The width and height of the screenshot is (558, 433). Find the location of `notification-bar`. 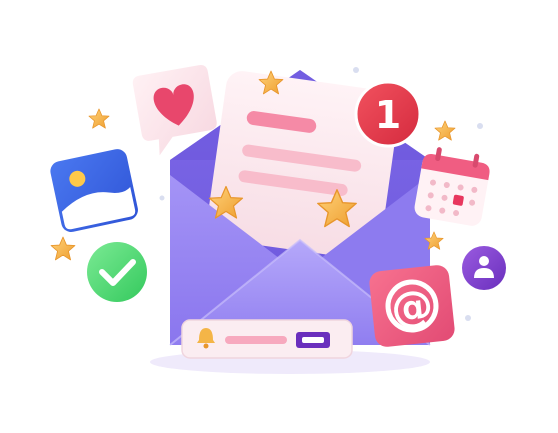

notification-bar is located at coordinates (267, 339).